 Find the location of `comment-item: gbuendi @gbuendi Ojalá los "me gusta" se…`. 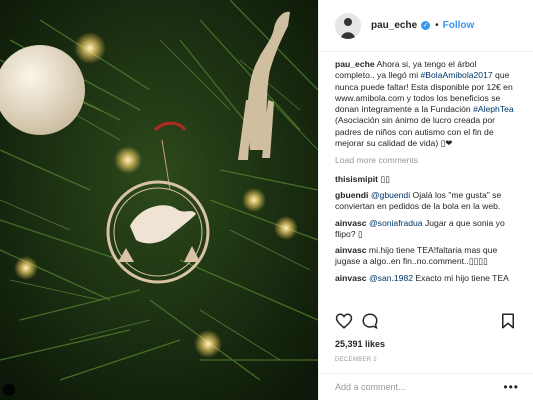

comment-item: gbuendi @gbuendi Ojalá los "me gusta" se… is located at coordinates (426, 201).